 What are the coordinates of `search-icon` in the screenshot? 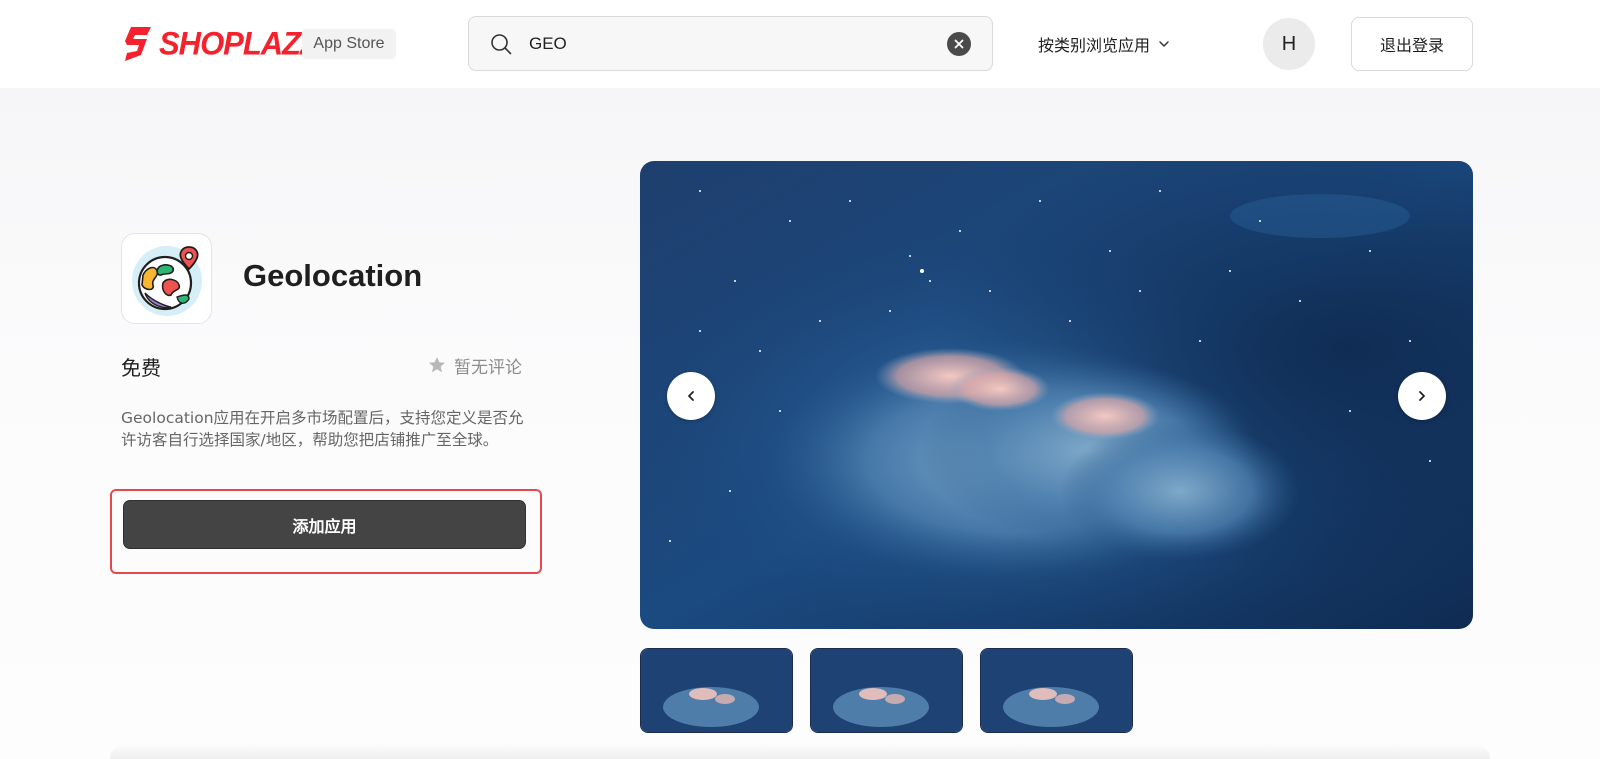 It's located at (501, 44).